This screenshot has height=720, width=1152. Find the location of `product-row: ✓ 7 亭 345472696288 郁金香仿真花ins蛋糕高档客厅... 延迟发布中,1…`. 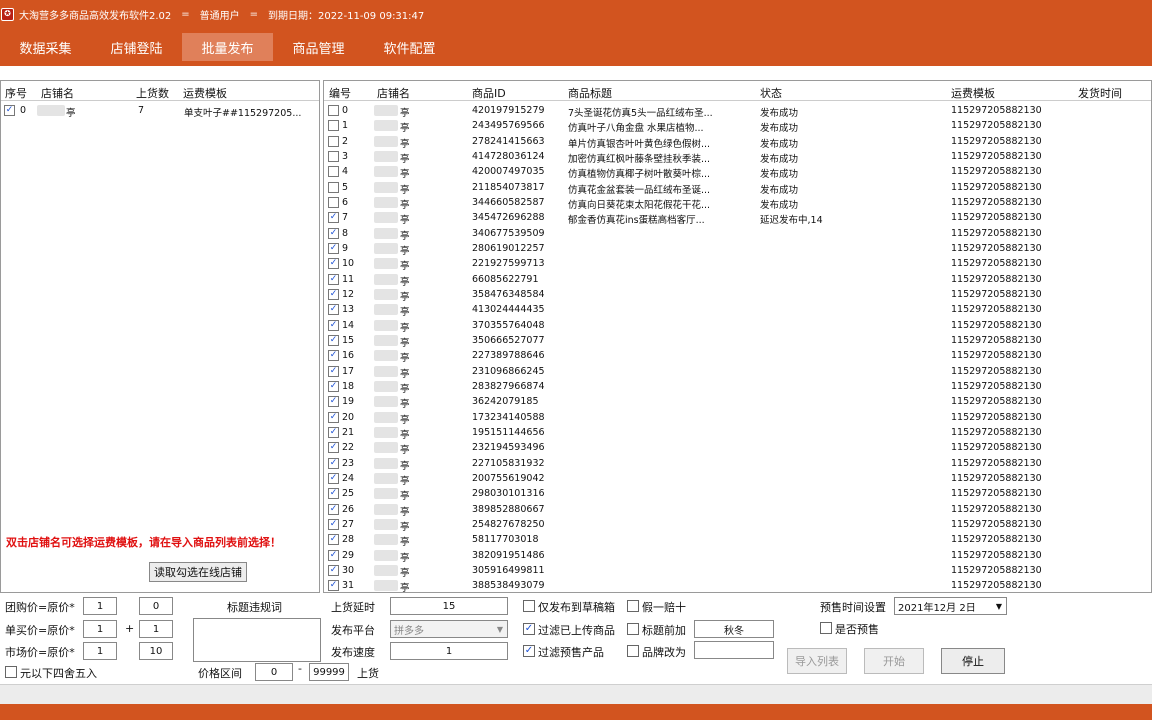

product-row: ✓ 7 亭 345472696288 郁金香仿真花ins蛋糕高档客厅... 延迟发布中,1… is located at coordinates (737, 218).